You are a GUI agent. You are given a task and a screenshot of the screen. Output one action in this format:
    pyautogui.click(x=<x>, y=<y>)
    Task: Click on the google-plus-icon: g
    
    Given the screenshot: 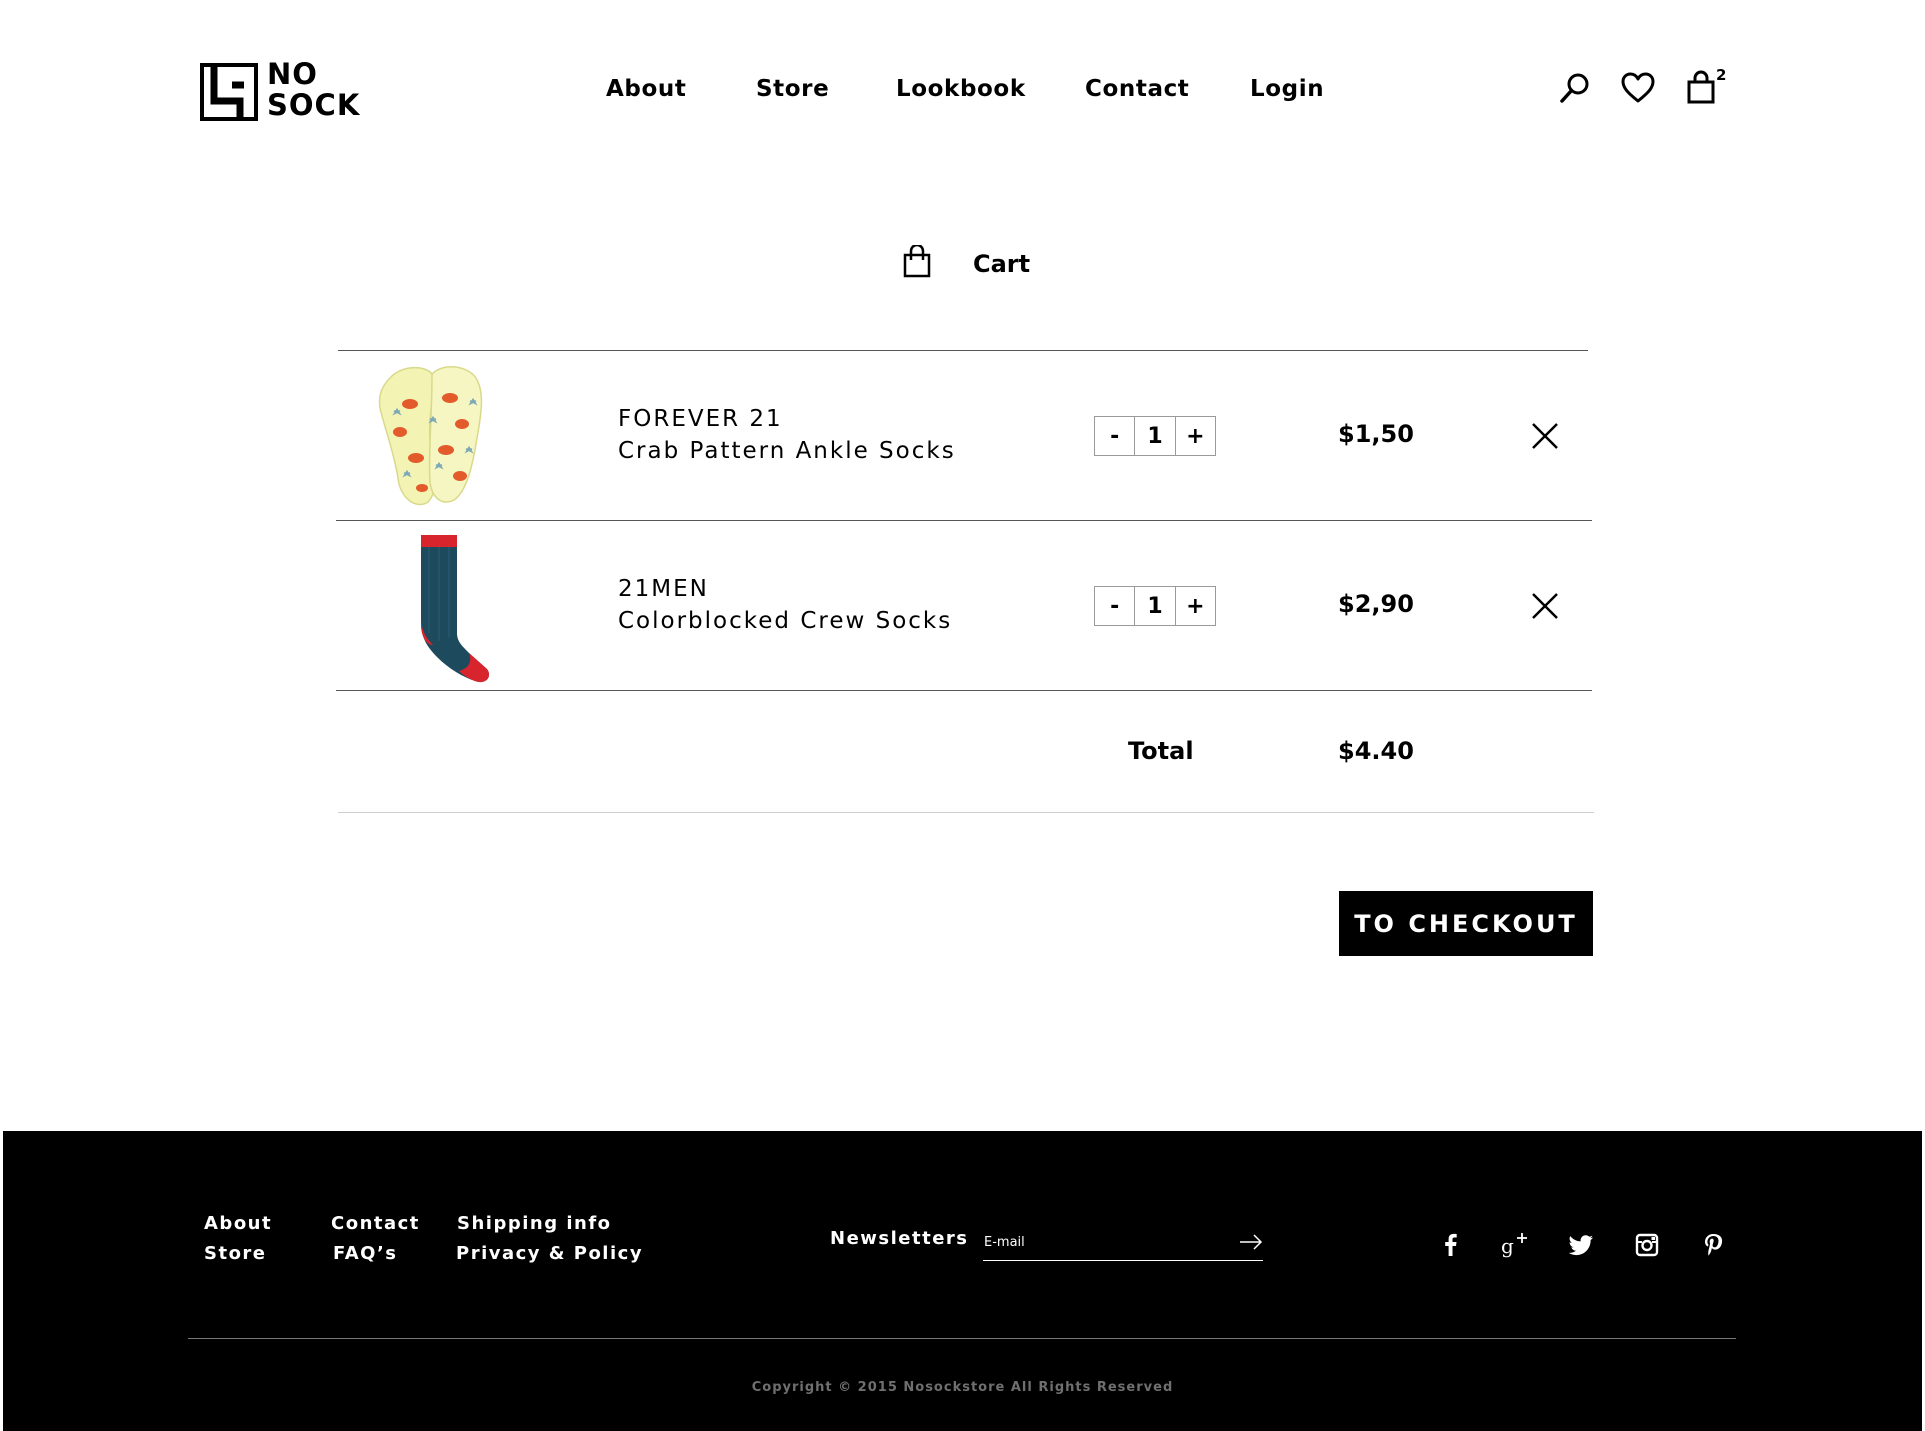 What is the action you would take?
    pyautogui.click(x=1514, y=1245)
    